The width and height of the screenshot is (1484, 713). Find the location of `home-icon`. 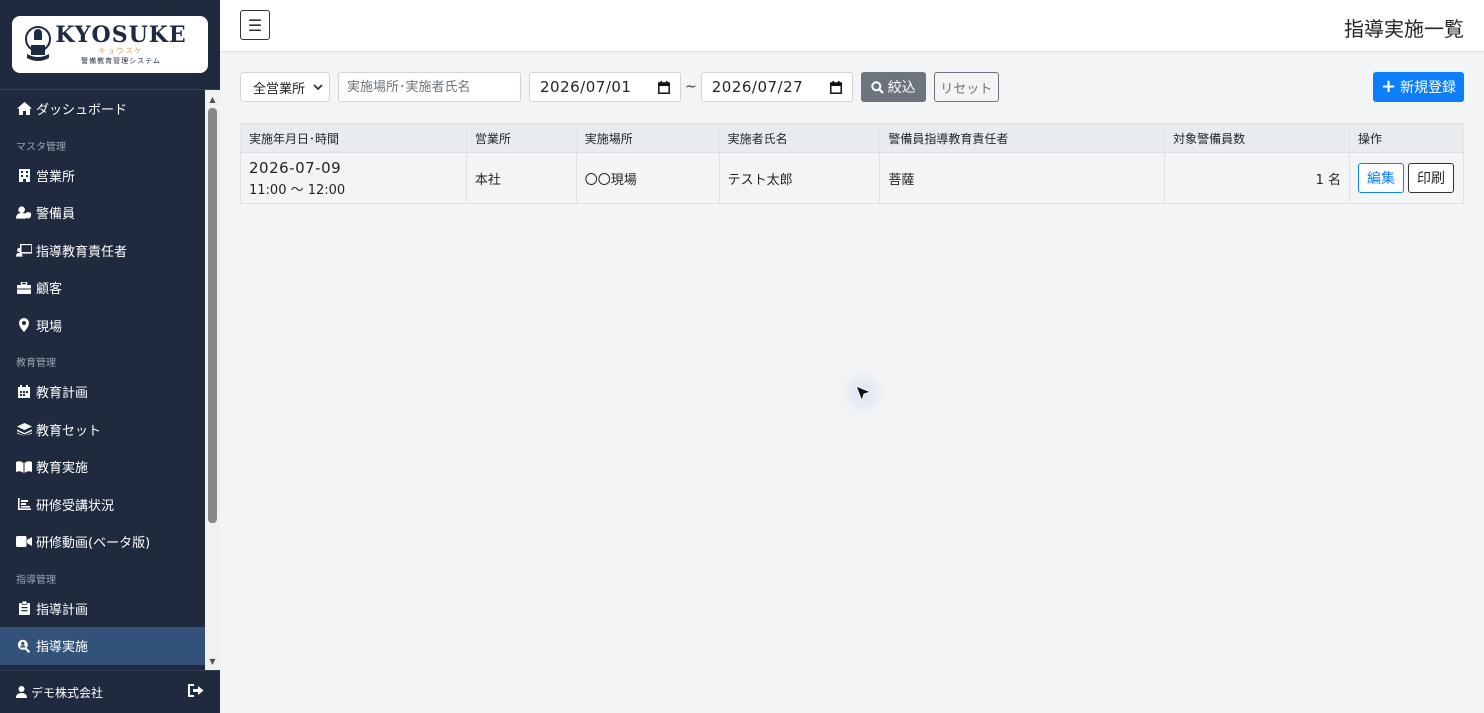

home-icon is located at coordinates (24, 109).